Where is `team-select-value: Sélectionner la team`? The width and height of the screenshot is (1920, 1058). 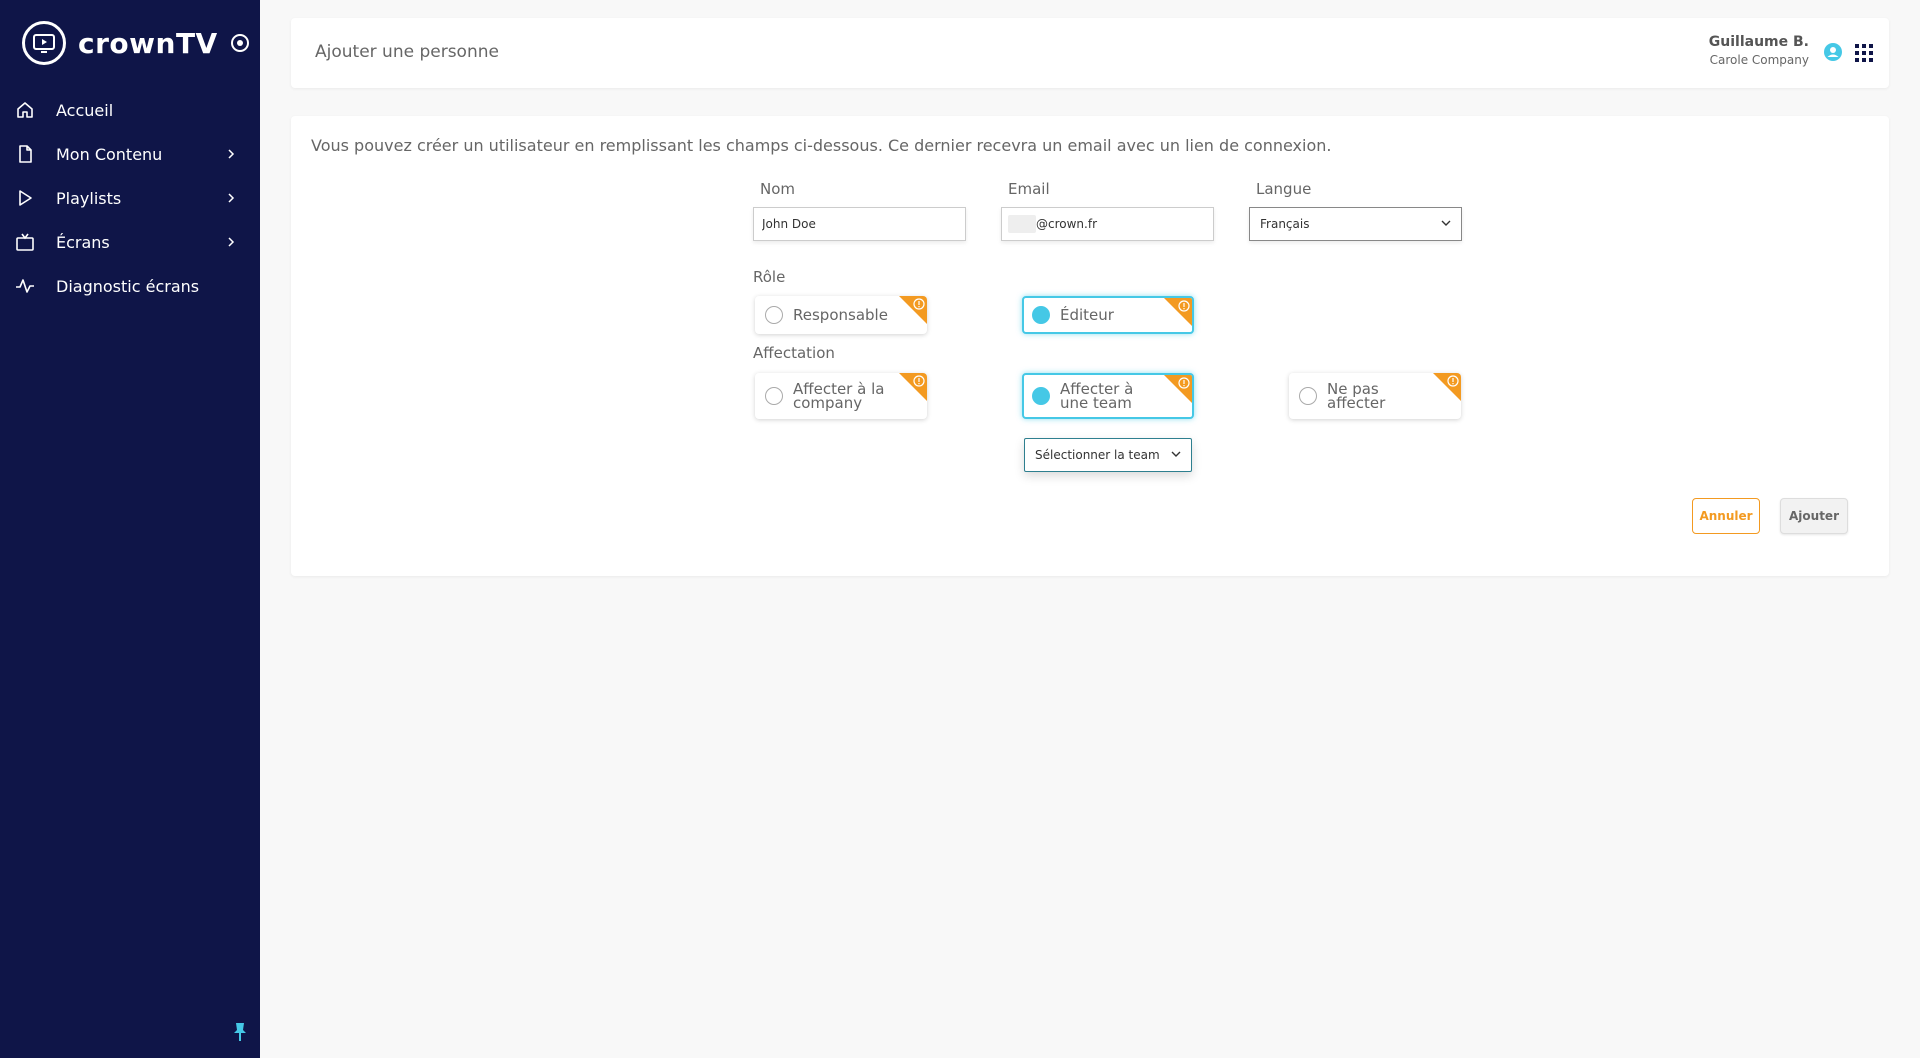
team-select-value: Sélectionner la team is located at coordinates (1097, 455).